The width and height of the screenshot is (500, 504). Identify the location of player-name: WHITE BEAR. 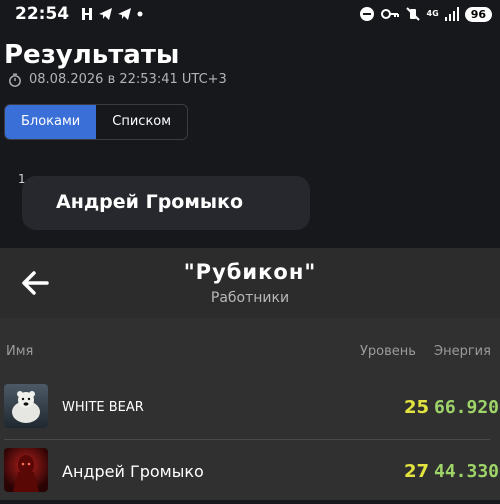
(103, 407).